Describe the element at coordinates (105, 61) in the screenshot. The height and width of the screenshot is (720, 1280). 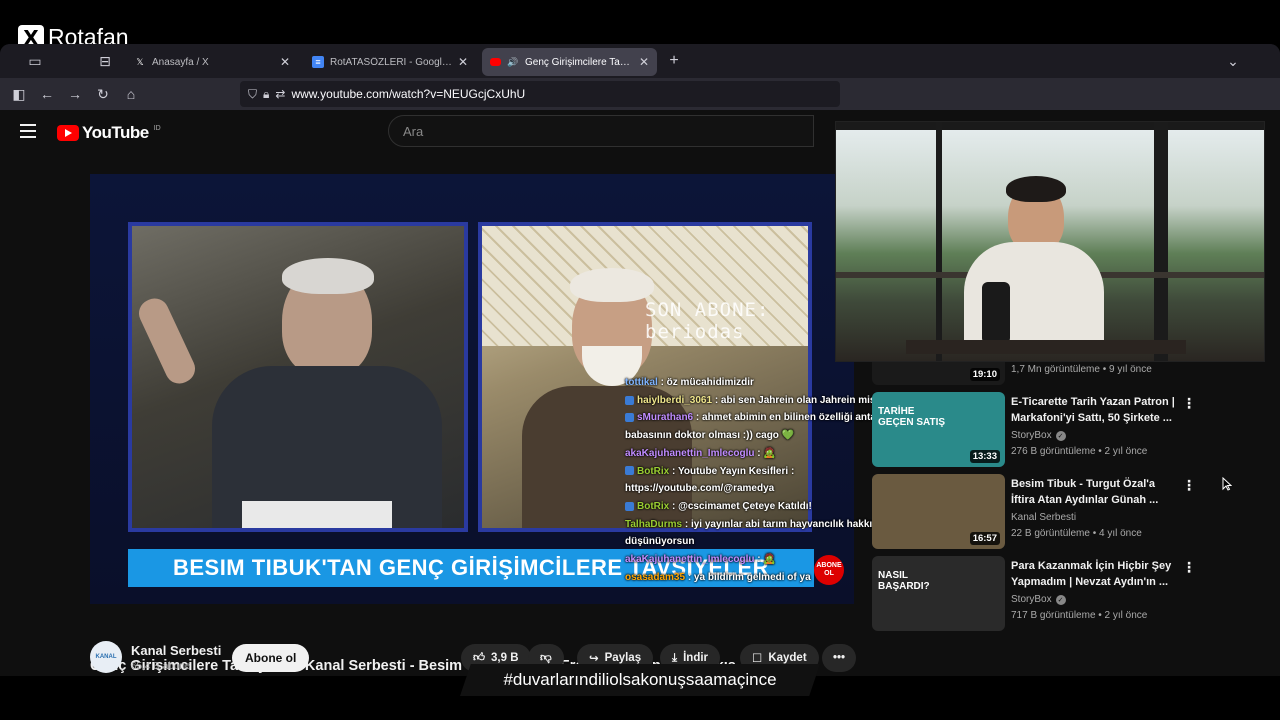
I see `tab-overview-icon: ⊟` at that location.